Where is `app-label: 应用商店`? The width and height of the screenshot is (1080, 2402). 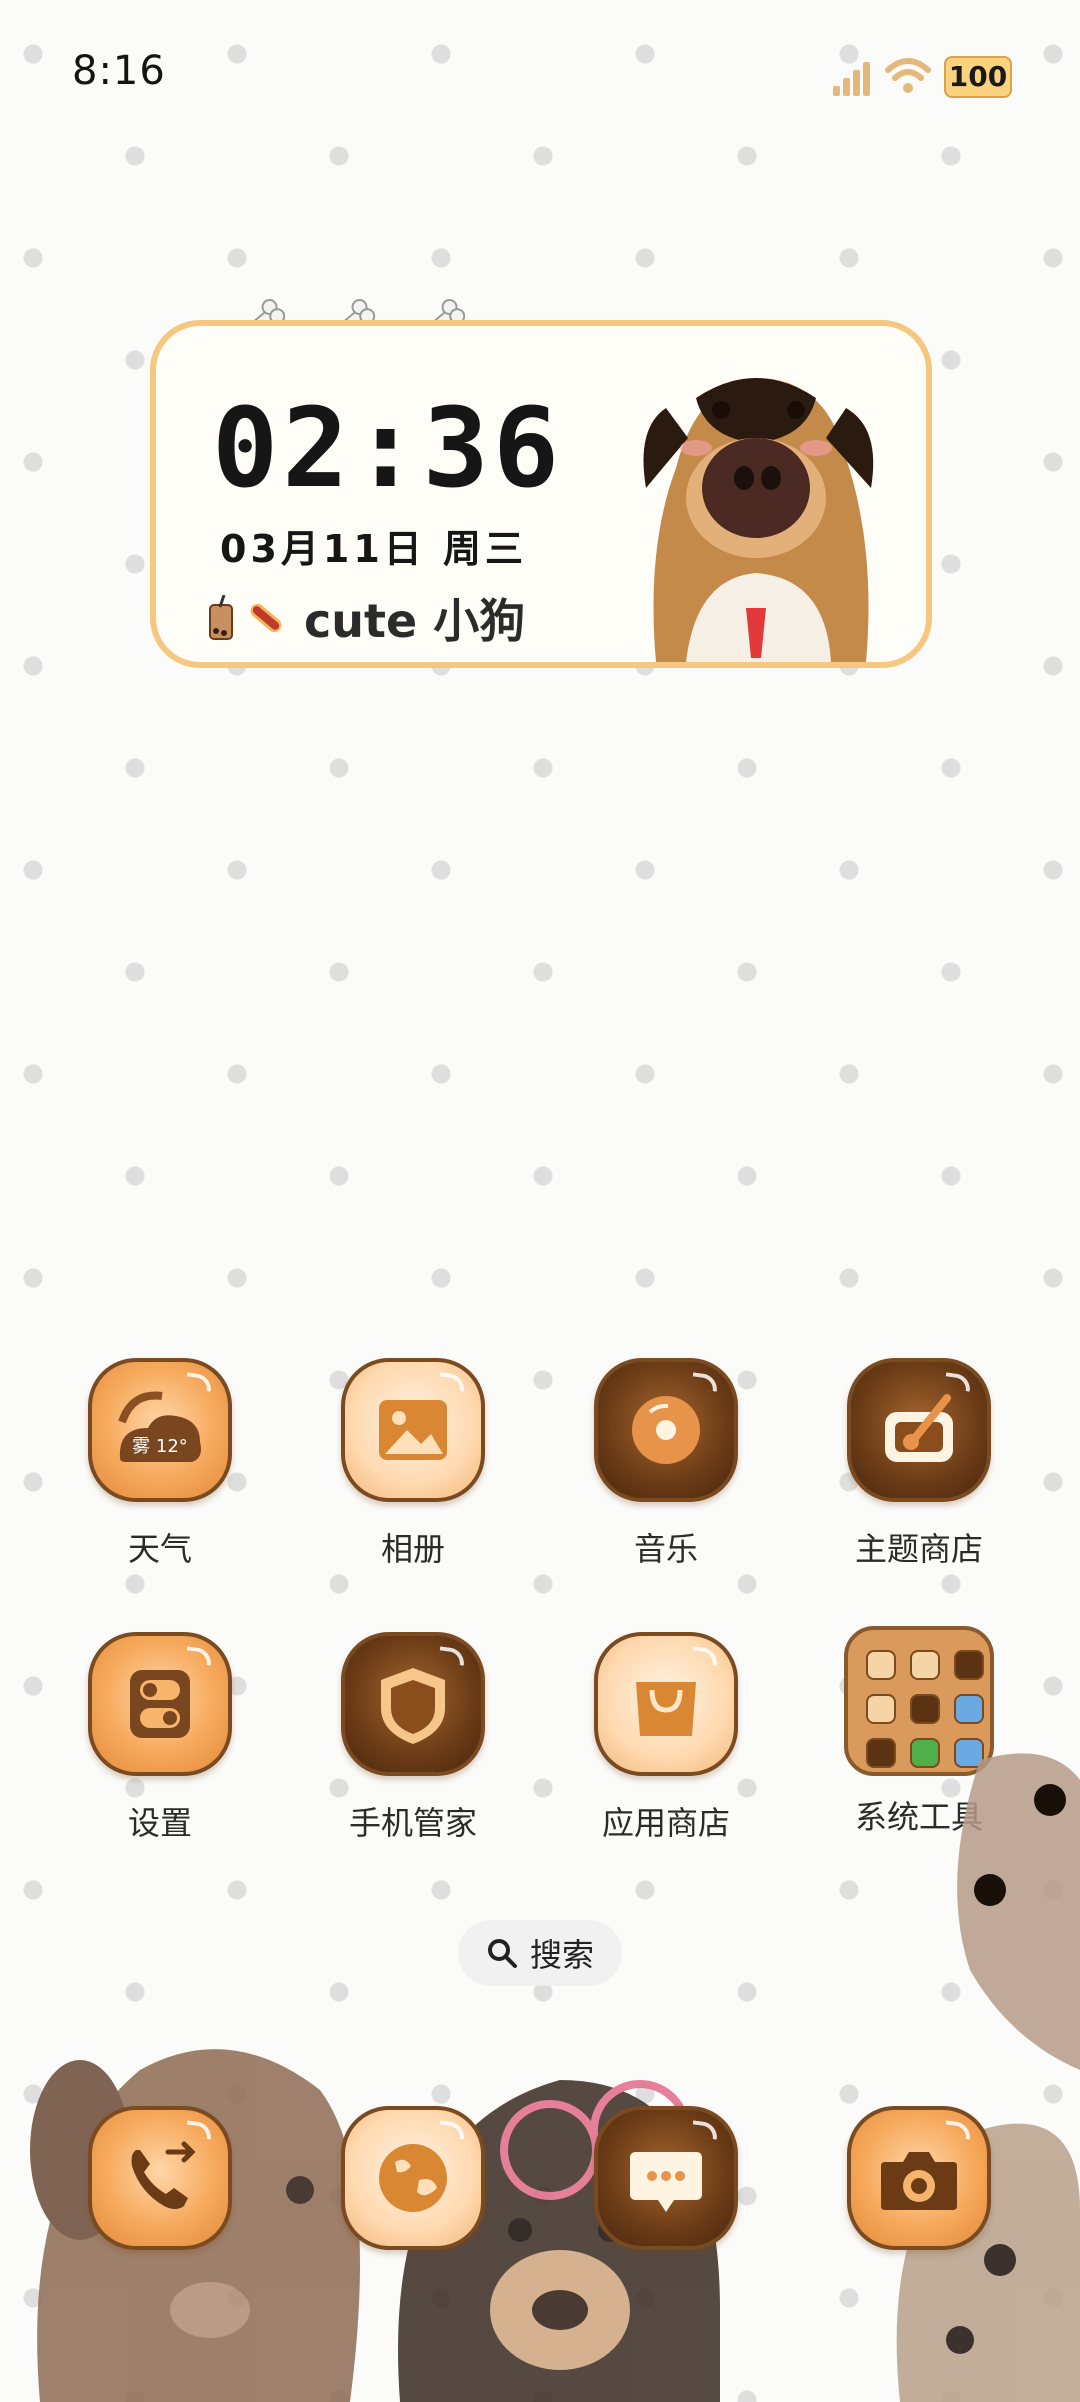 app-label: 应用商店 is located at coordinates (665, 1823).